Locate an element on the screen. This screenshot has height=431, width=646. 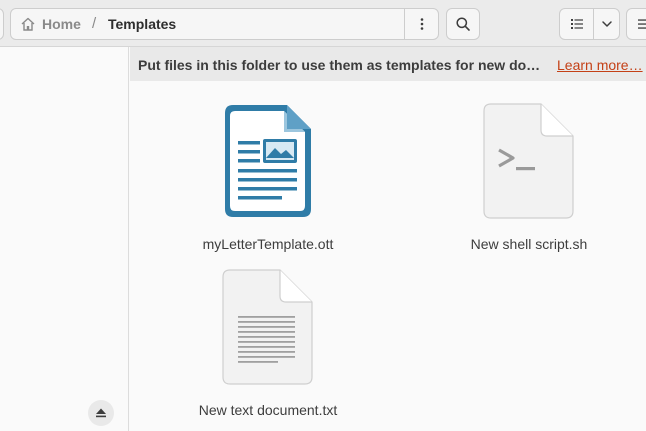
breadcrumb-home-label: Home is located at coordinates (61, 24).